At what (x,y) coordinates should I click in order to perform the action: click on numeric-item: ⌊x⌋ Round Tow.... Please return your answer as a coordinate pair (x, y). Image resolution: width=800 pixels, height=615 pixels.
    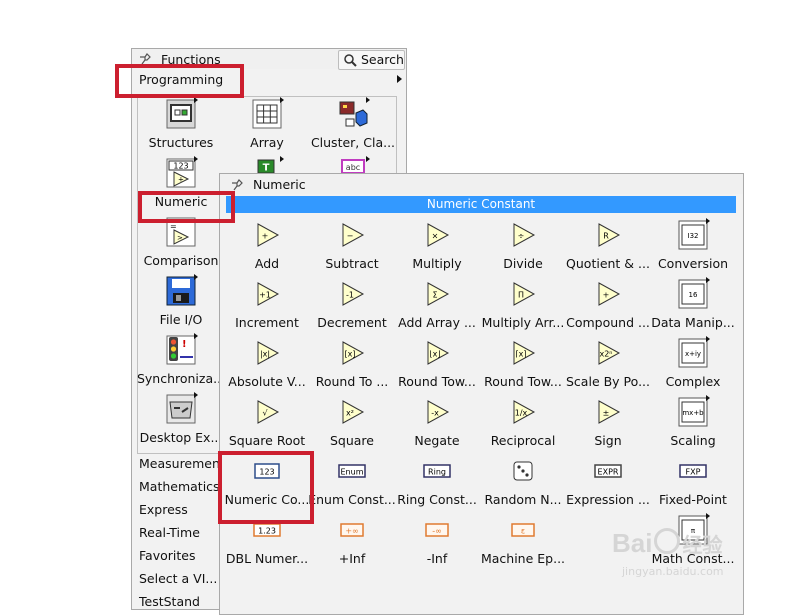
    Looking at the image, I should click on (437, 365).